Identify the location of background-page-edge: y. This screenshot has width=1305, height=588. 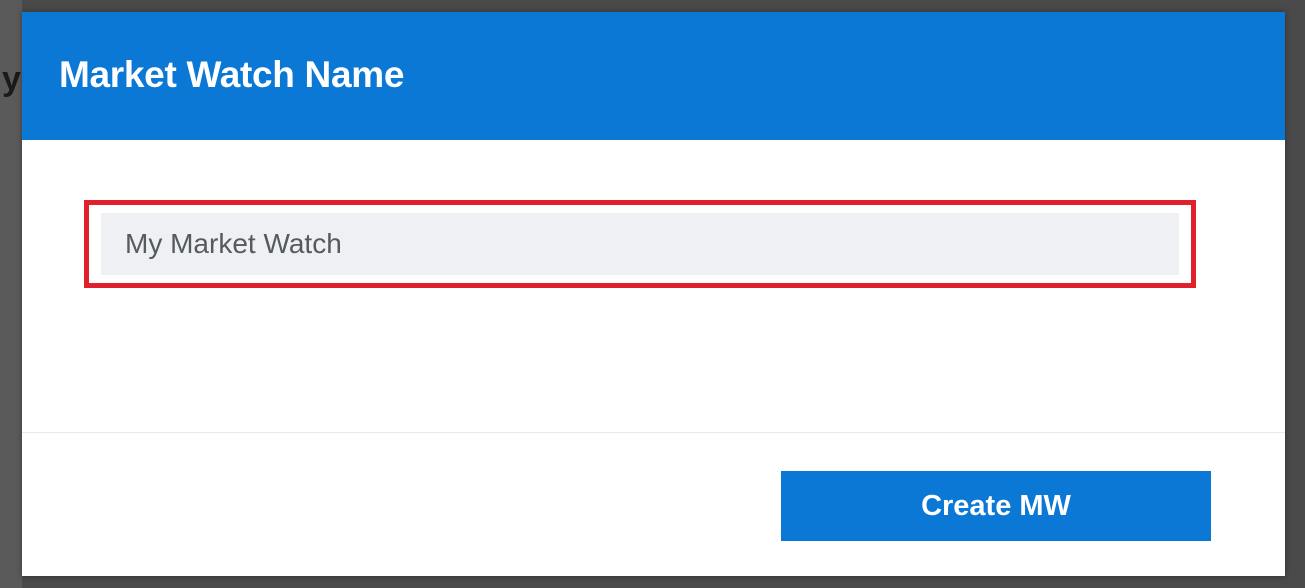
(11, 294).